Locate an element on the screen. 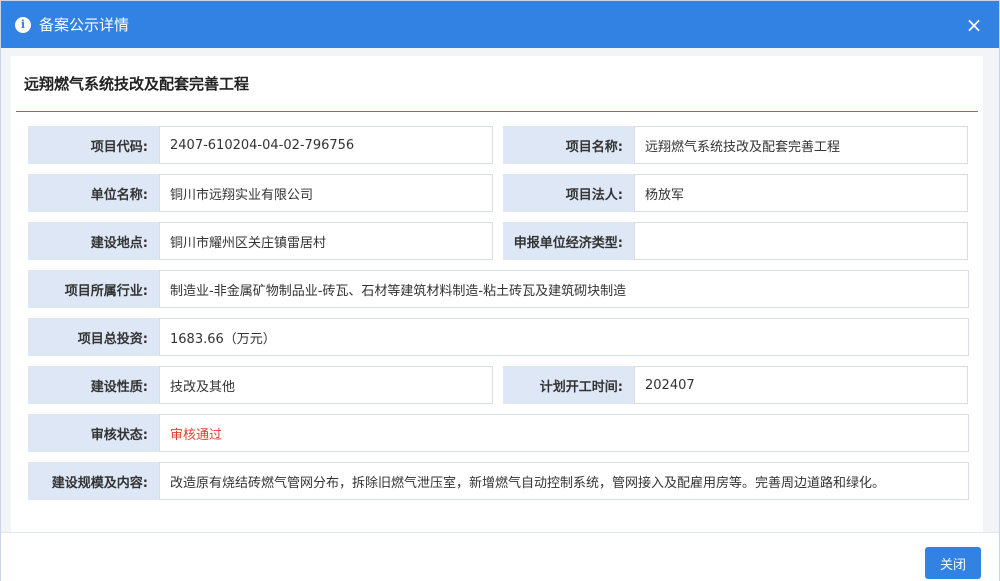  industry-label: 项目所属行业: is located at coordinates (93, 289).